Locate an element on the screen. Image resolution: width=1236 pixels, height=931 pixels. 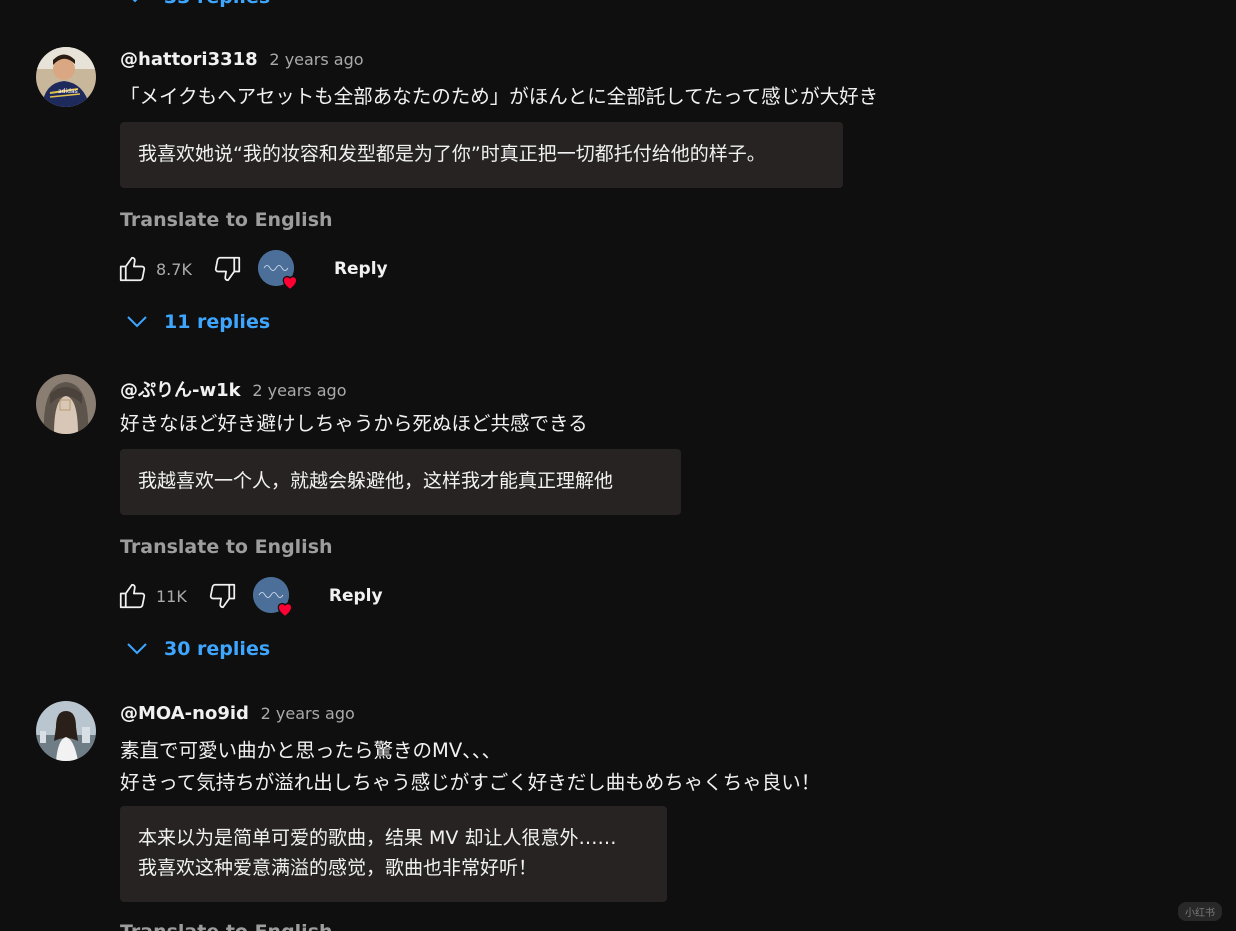
author-name: @hattori3318 is located at coordinates (189, 59).